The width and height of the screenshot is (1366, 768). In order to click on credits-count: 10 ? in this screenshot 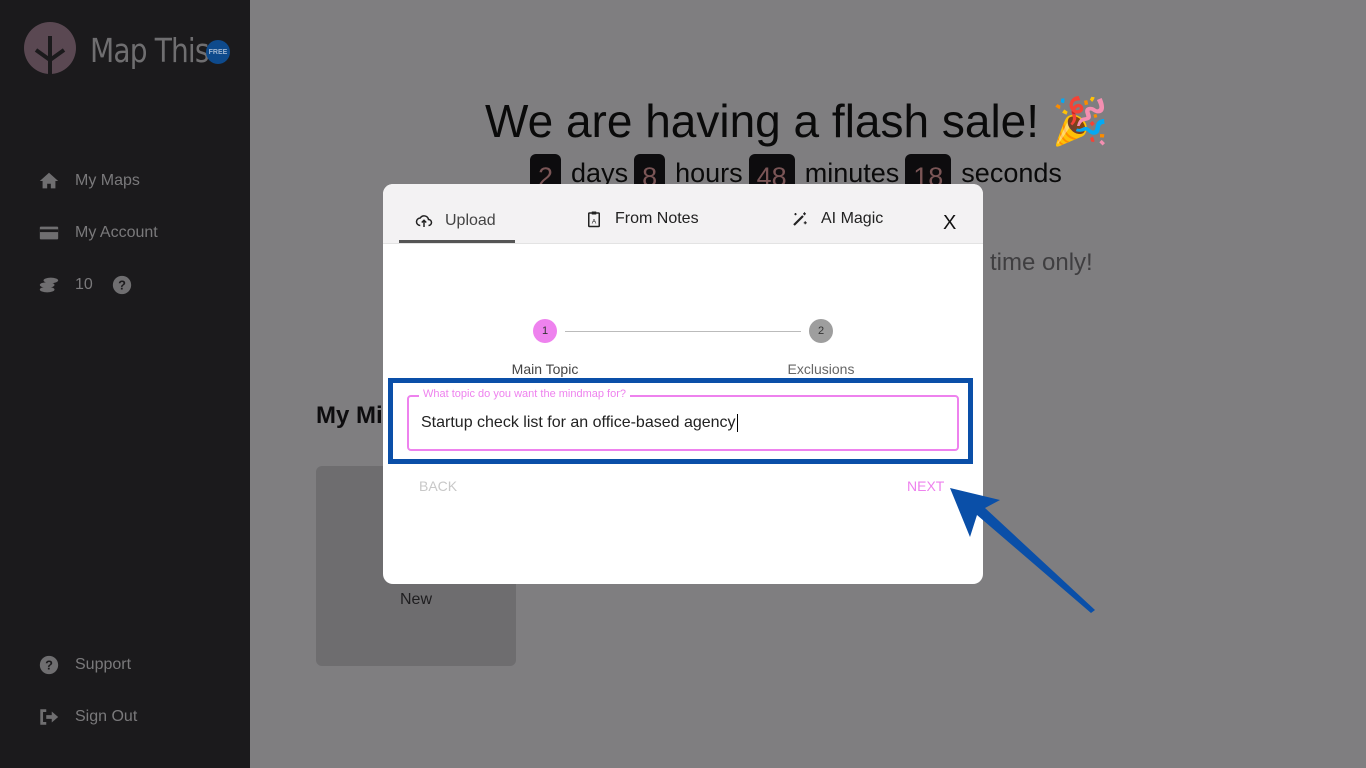, I will do `click(93, 285)`.